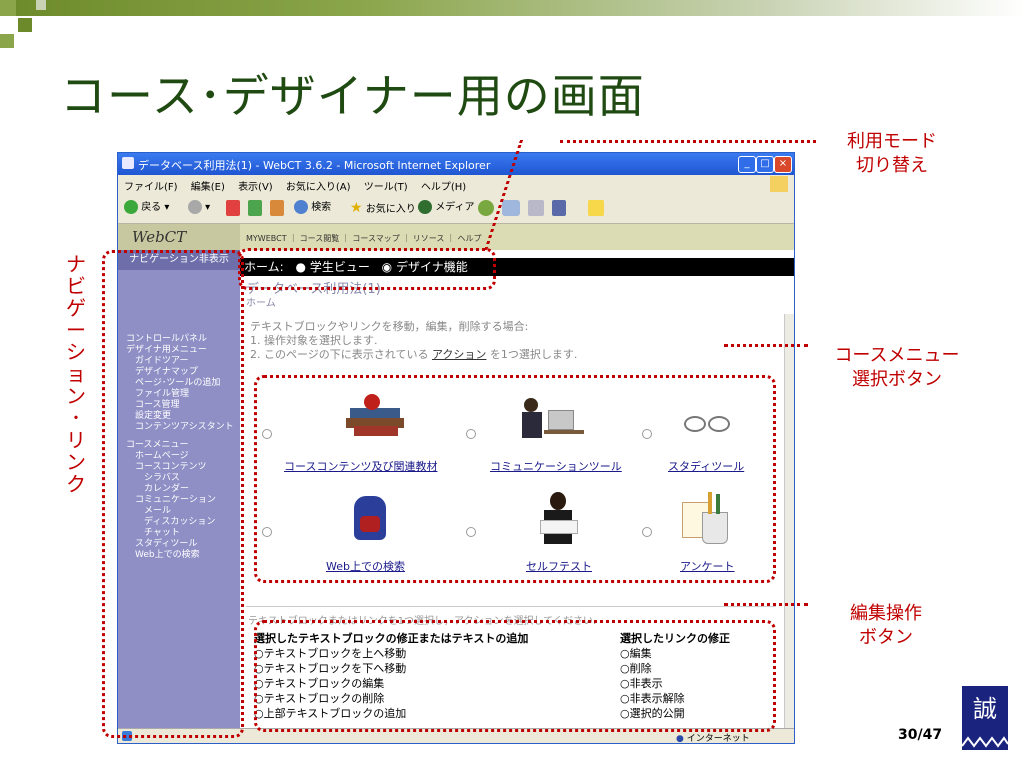 This screenshot has height=768, width=1024. What do you see at coordinates (897, 355) in the screenshot?
I see `annotation-line: コースメニュー` at bounding box center [897, 355].